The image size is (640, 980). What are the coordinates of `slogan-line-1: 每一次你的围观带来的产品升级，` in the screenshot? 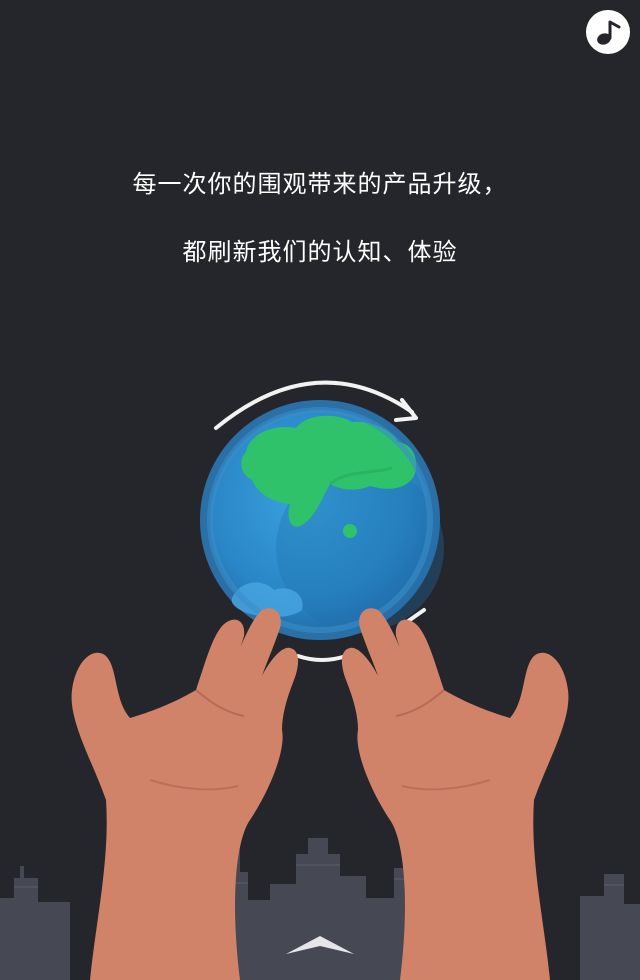 It's located at (320, 184).